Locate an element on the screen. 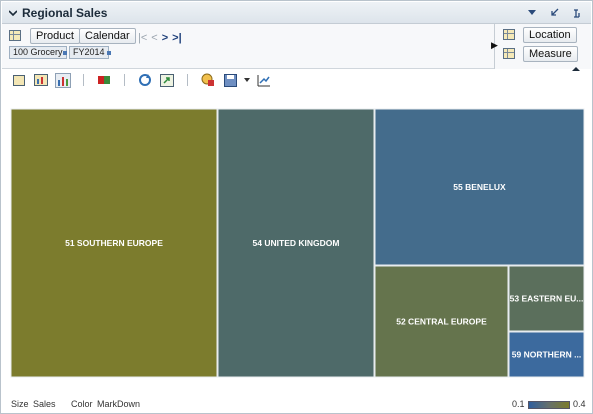 Image resolution: width=593 pixels, height=414 pixels. detach-icon is located at coordinates (576, 13).